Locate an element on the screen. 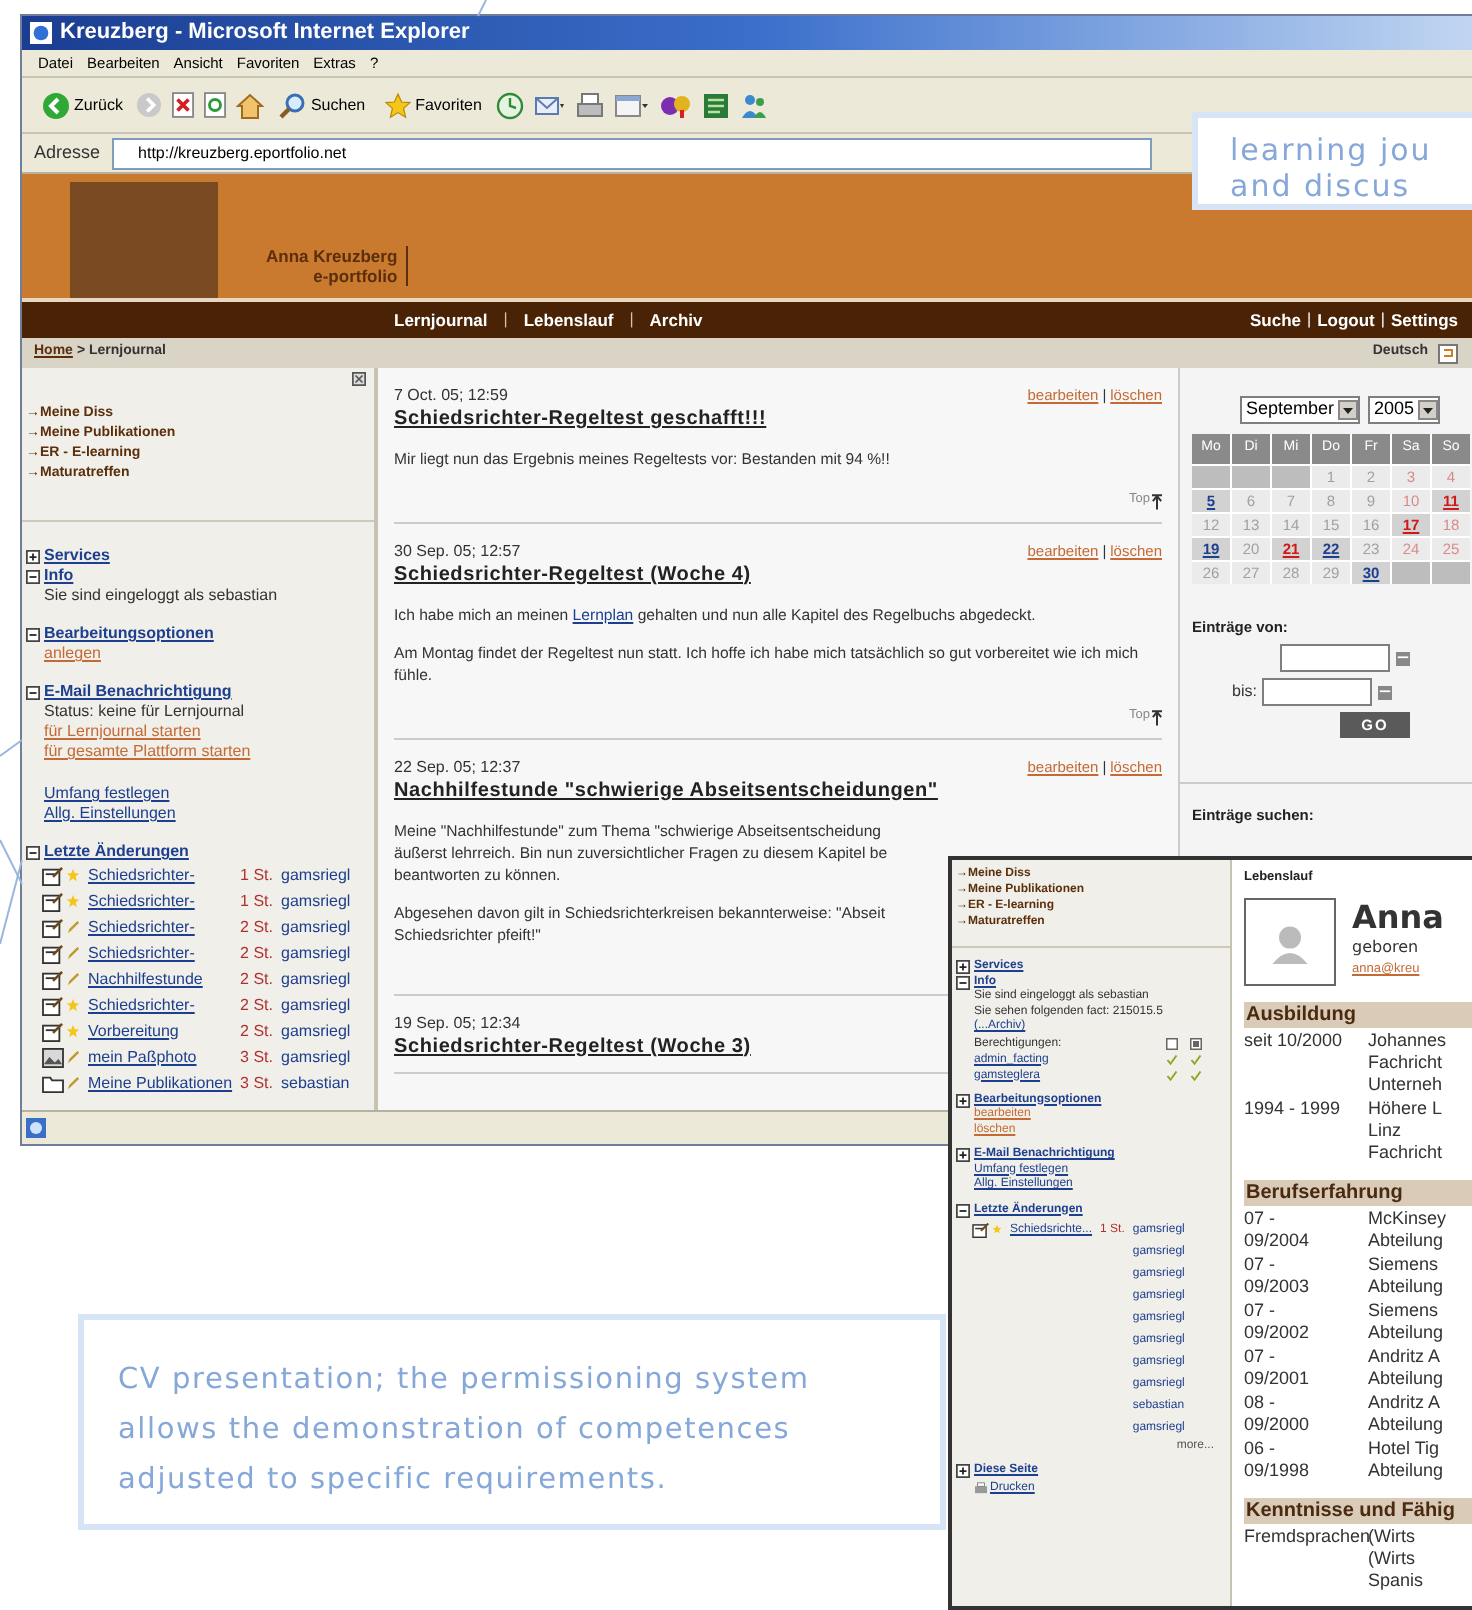 The width and height of the screenshot is (1472, 1610). cv-section-header: Berufserfahrung is located at coordinates (1324, 1192).